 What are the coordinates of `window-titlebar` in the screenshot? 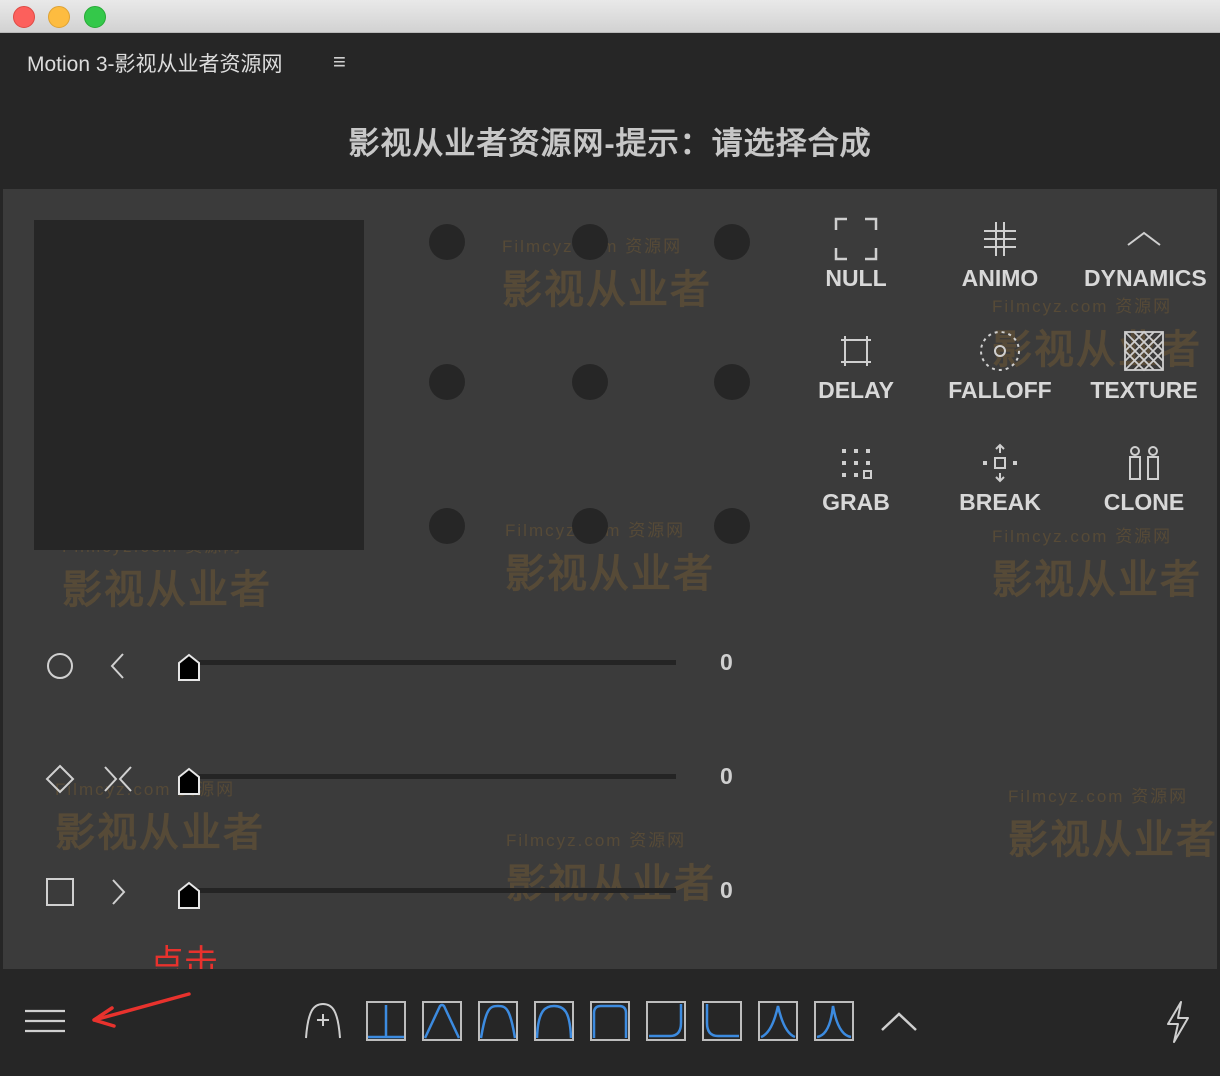 It's located at (610, 16).